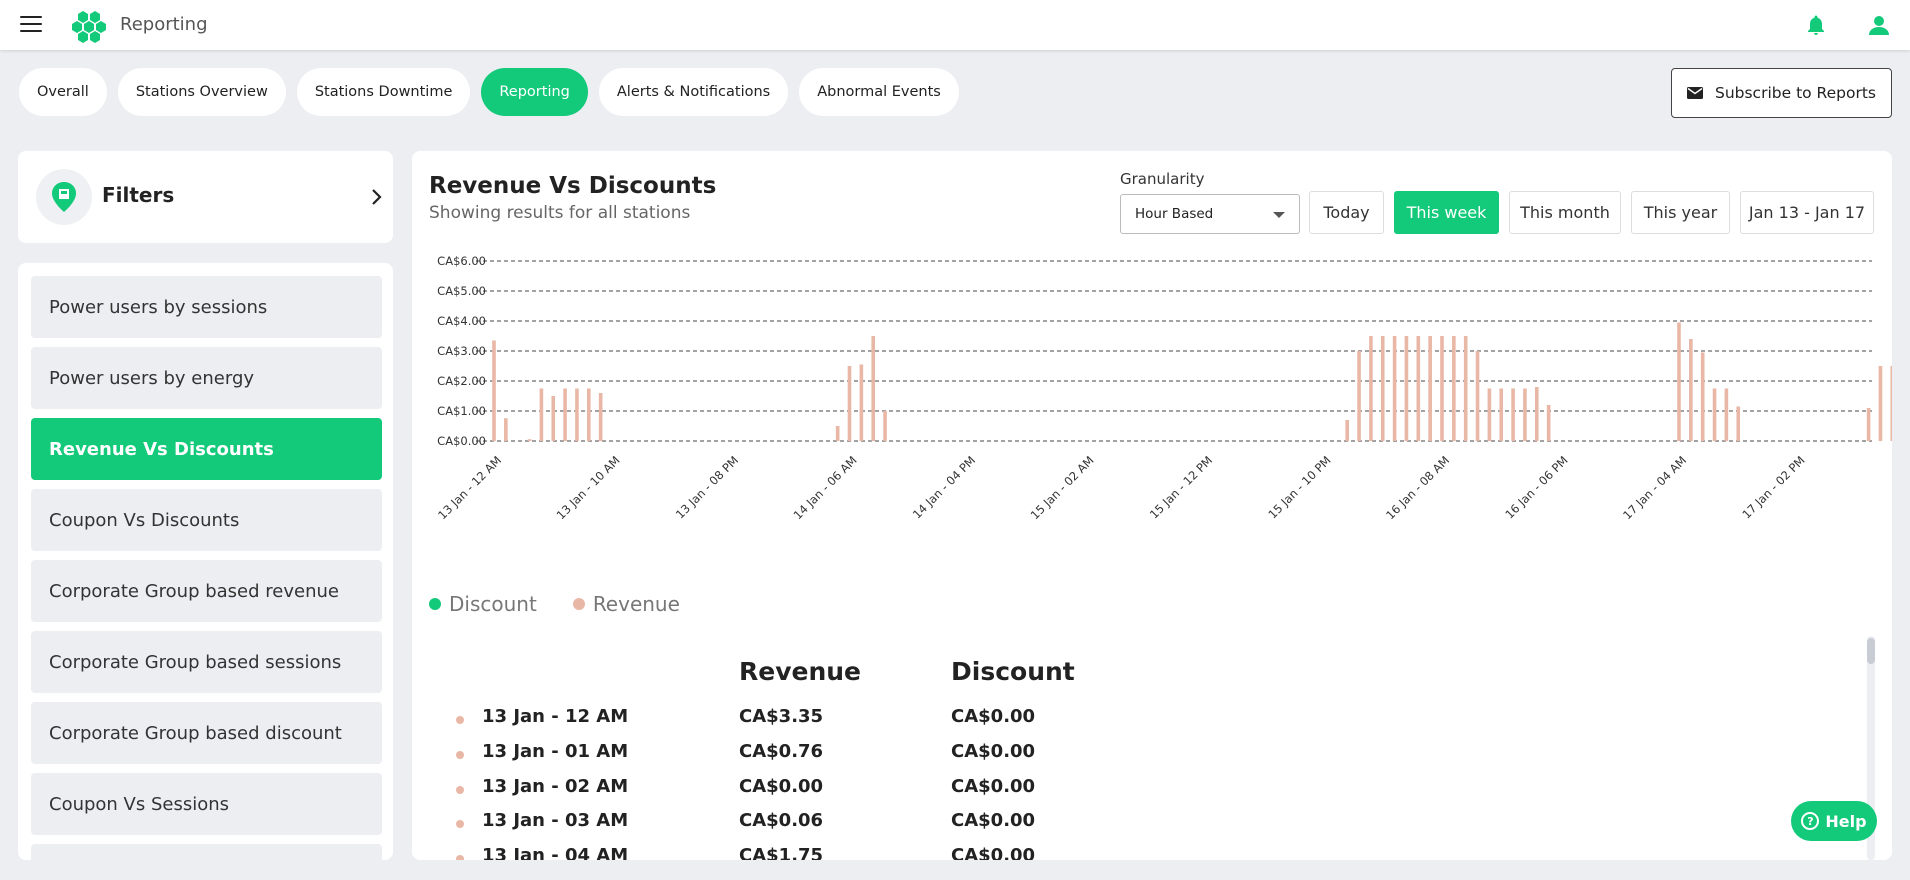 The width and height of the screenshot is (1910, 880). Describe the element at coordinates (206, 520) in the screenshot. I see `menu-item-coupon-vs-discounts: Coupon Vs Discounts` at that location.